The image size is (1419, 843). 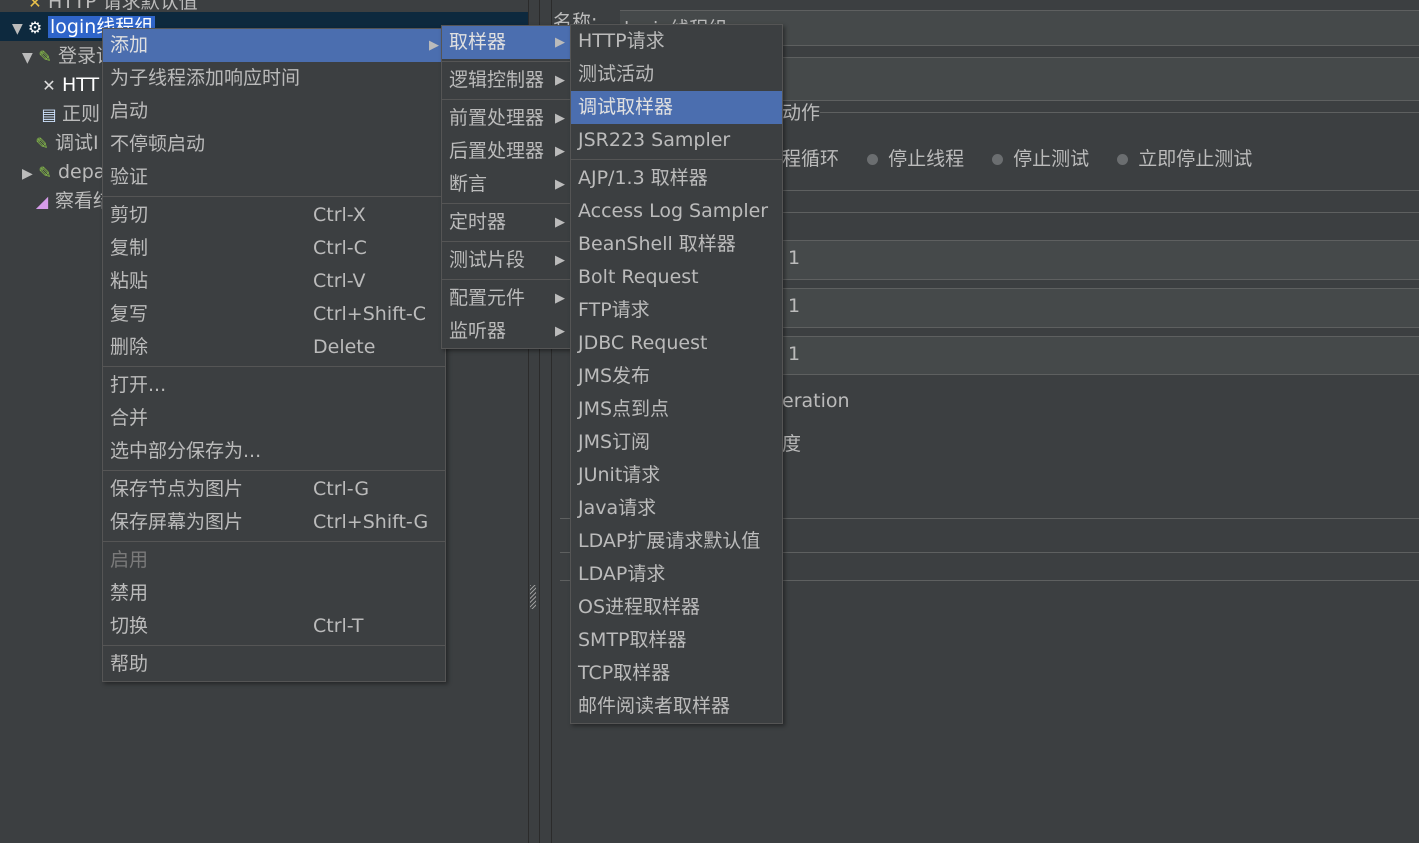 What do you see at coordinates (70, 114) in the screenshot?
I see `tree-item-regex: ▤ 正则` at bounding box center [70, 114].